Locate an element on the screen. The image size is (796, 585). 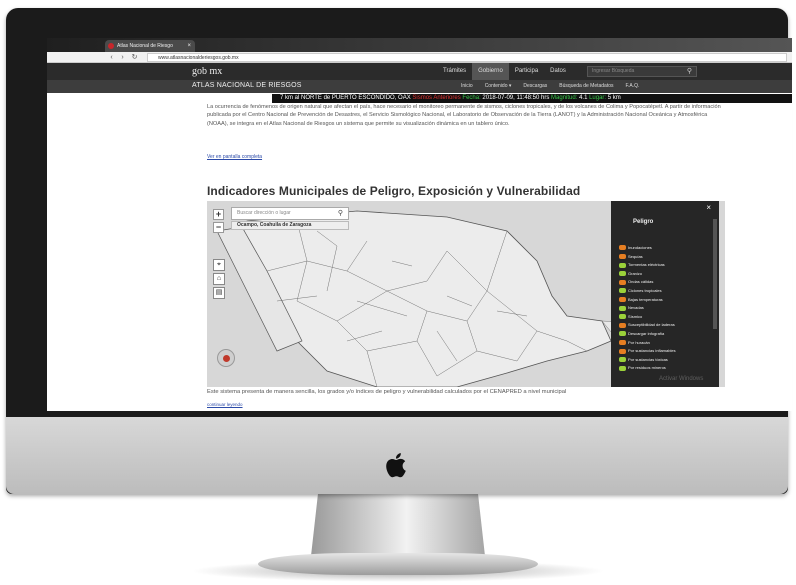
browser-tab: Atlas Nacional de Riesgo × is located at coordinates (150, 46).